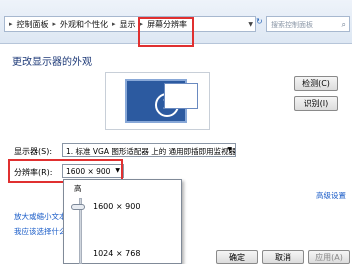 This screenshot has width=352, height=264. I want to click on apply-button: 应用(A), so click(329, 257).